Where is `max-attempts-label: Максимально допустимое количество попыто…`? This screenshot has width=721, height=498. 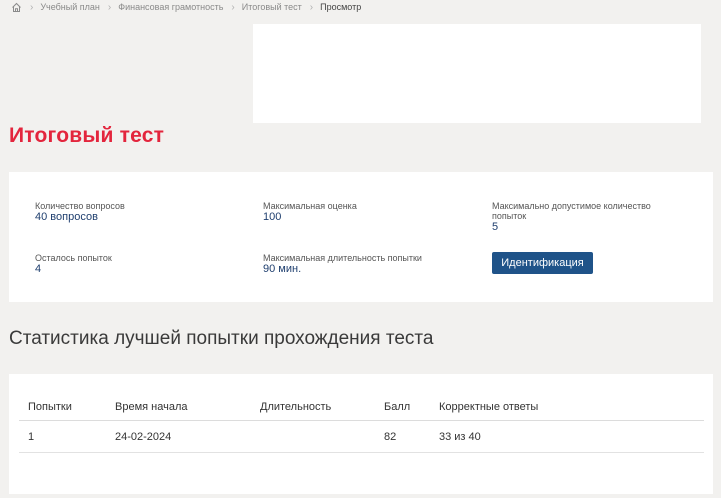
max-attempts-label: Максимально допустимое количество попыто… is located at coordinates (571, 211).